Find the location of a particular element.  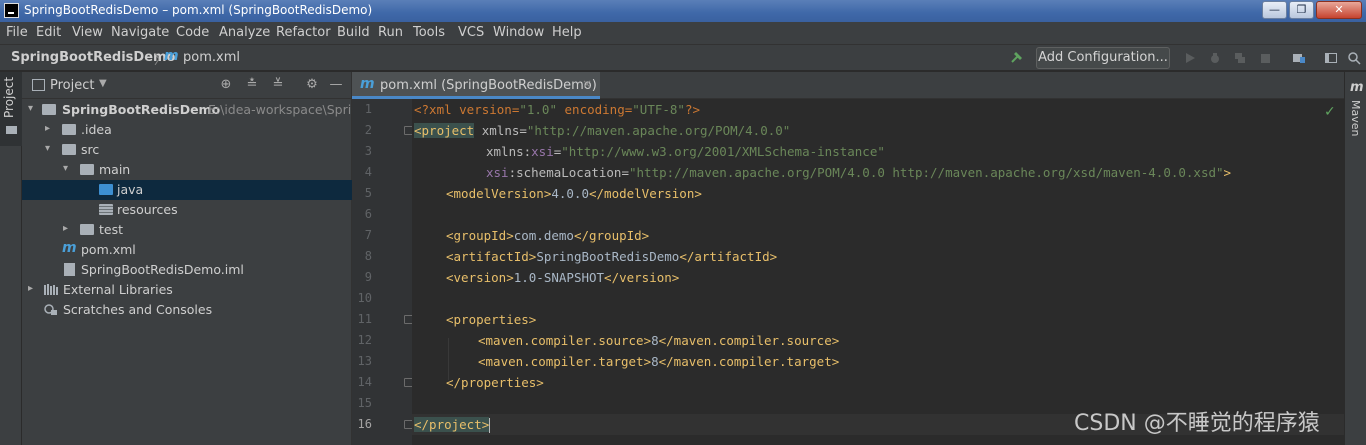

close-button: ✕ is located at coordinates (1339, 10).